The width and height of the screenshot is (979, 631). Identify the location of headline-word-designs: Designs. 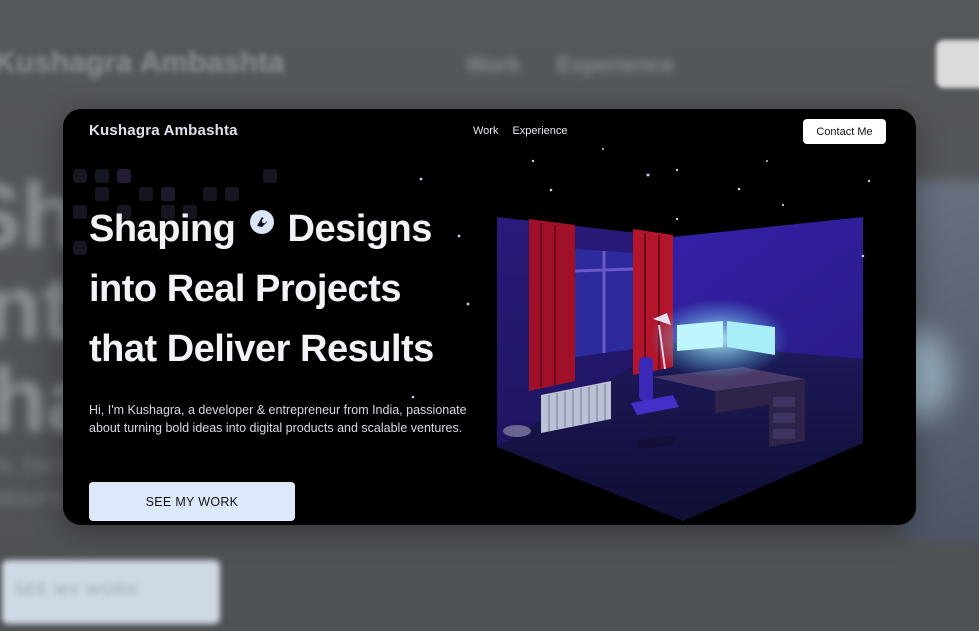
(360, 229).